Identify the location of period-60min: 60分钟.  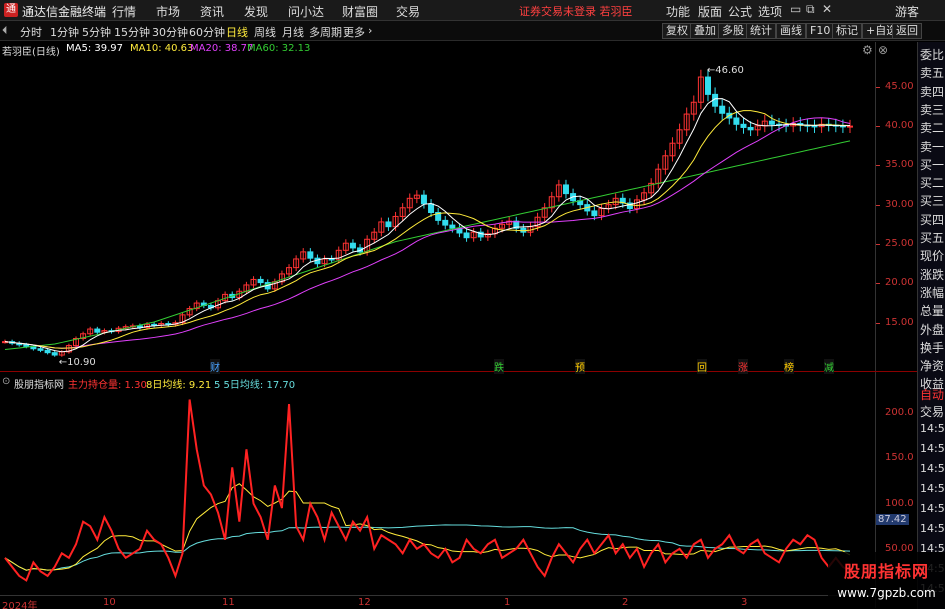
(207, 32).